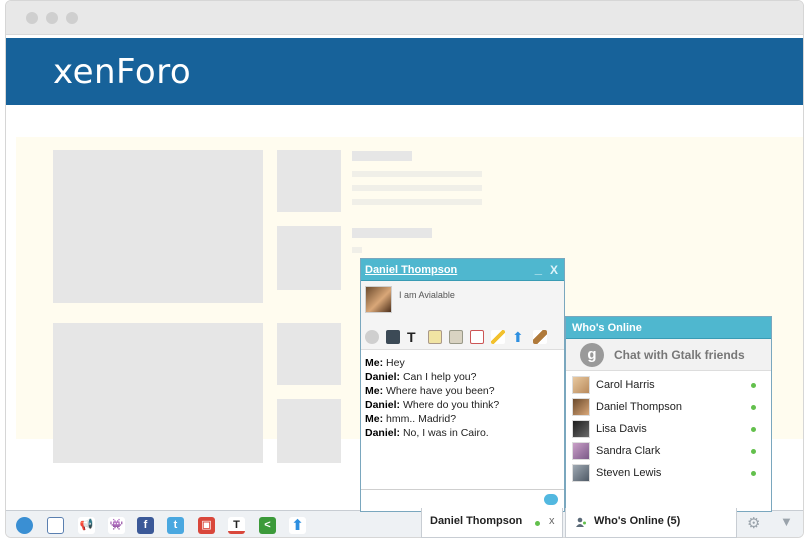 The width and height of the screenshot is (810, 540). What do you see at coordinates (477, 337) in the screenshot?
I see `card-icon` at bounding box center [477, 337].